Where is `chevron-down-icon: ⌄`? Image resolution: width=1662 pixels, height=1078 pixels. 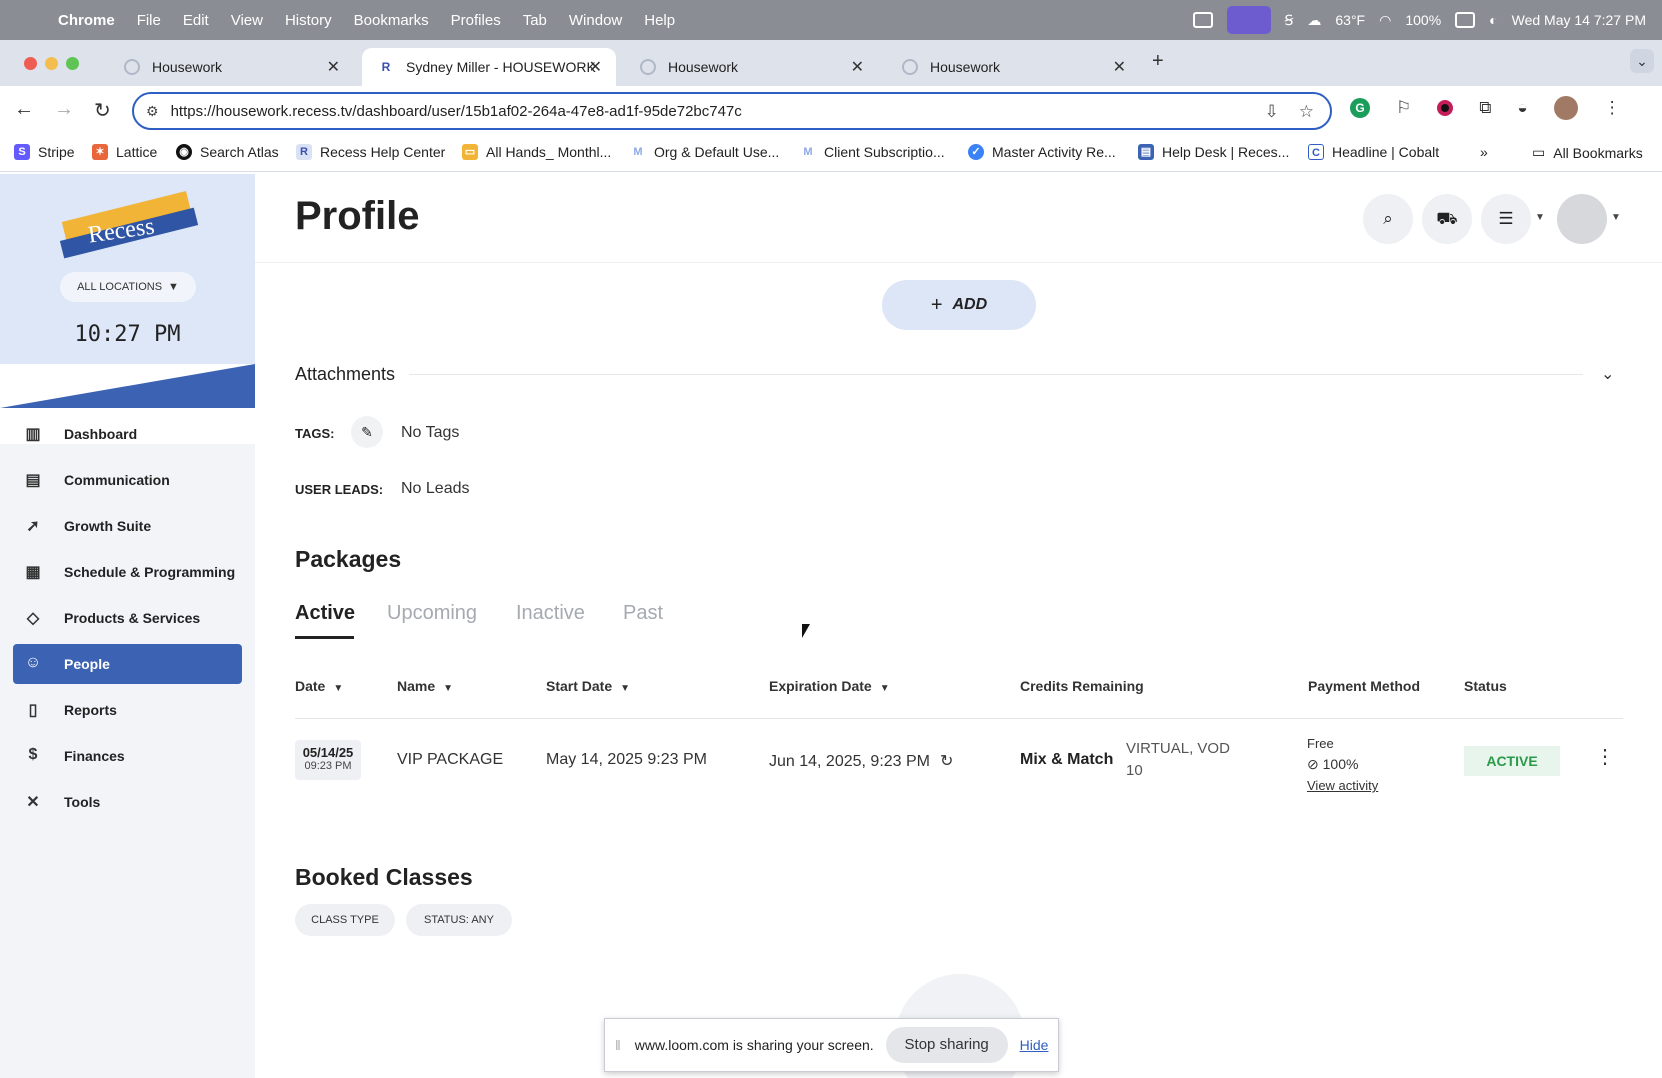
chevron-down-icon: ⌄ is located at coordinates (1607, 374).